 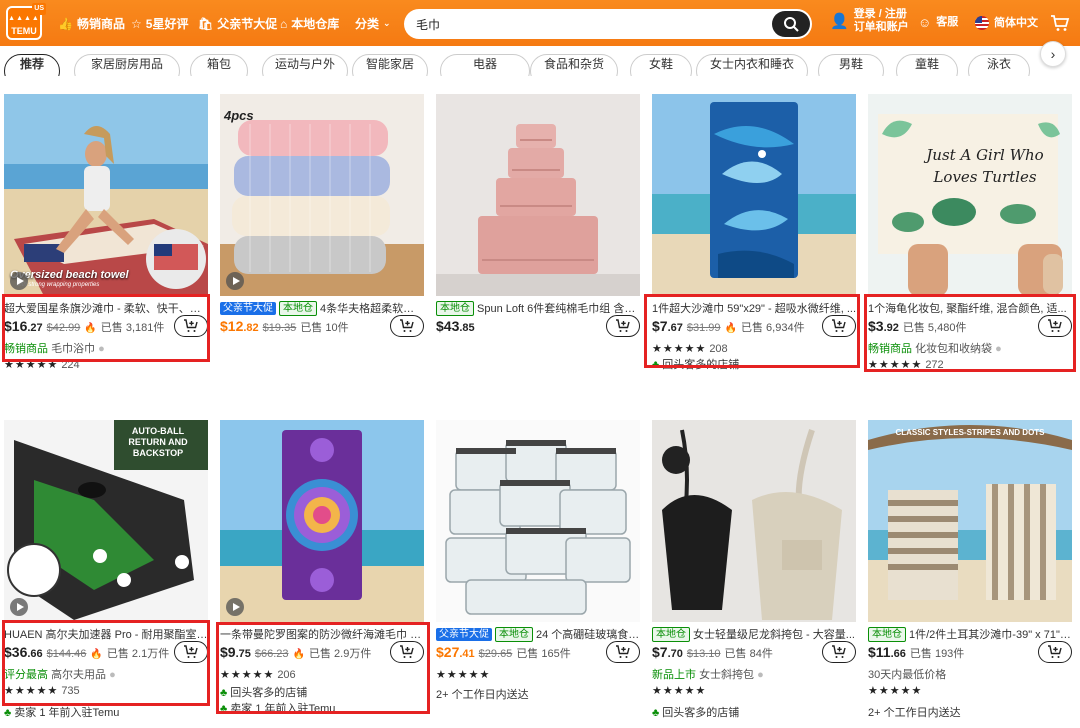 I want to click on cart-plus-icon, so click(x=623, y=651).